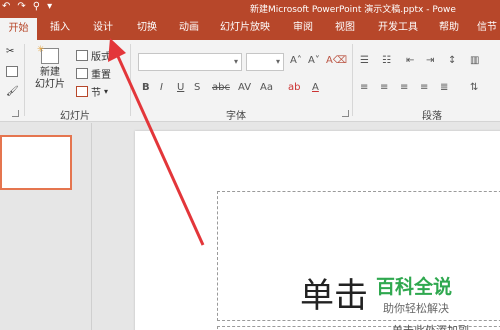 The image size is (500, 330). I want to click on tab-home: 开始, so click(18, 29).